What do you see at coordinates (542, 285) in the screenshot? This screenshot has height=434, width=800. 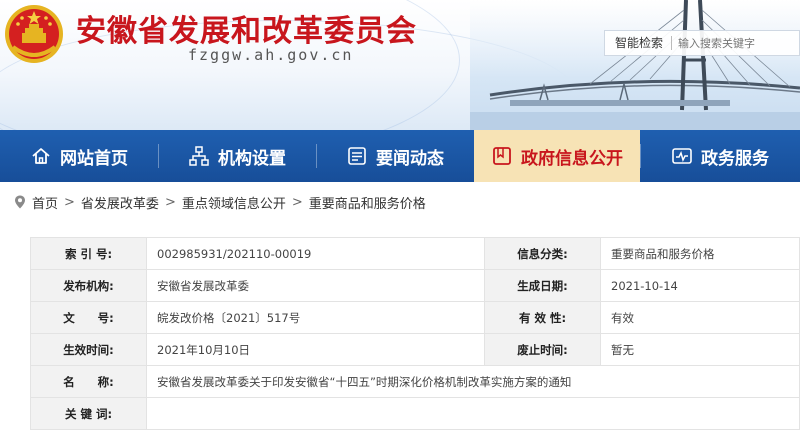 I see `created-date-label: 生成日期:` at bounding box center [542, 285].